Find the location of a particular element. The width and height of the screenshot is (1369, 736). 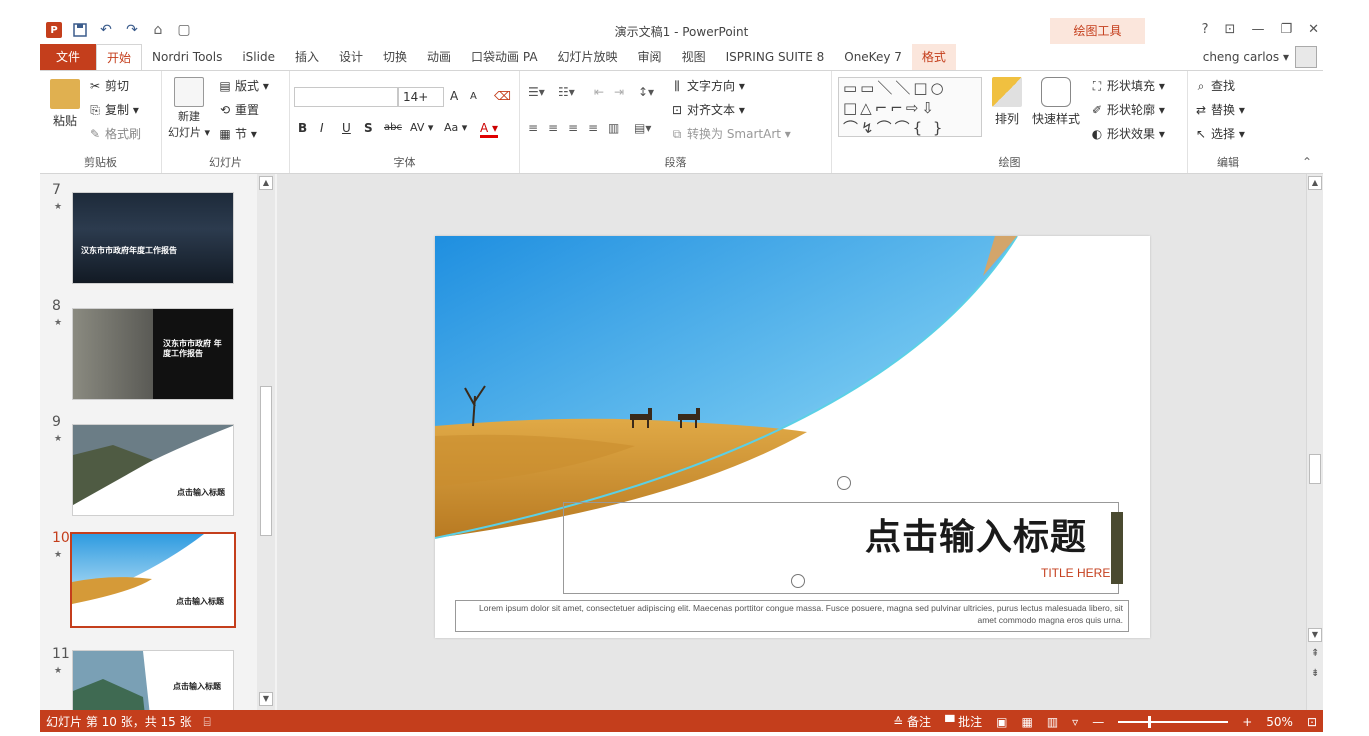

user-account: cheng carlos ▾ is located at coordinates (1260, 57).